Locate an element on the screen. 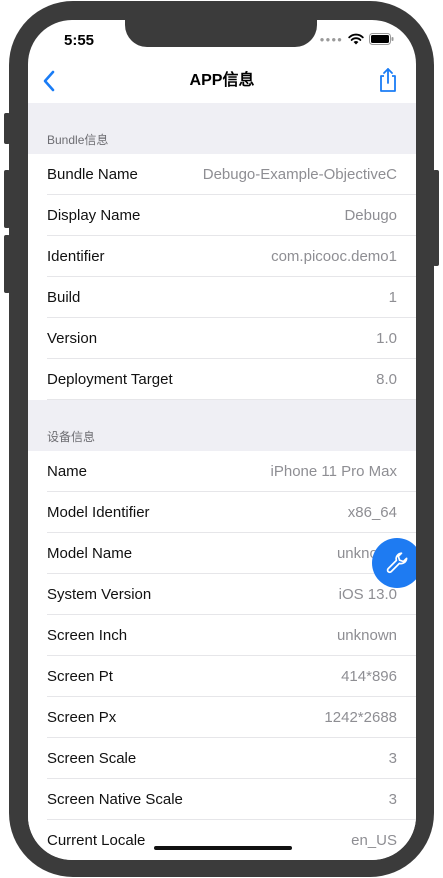 Image resolution: width=443 pixels, height=878 pixels. list-item: Display Name Debugo is located at coordinates (222, 215).